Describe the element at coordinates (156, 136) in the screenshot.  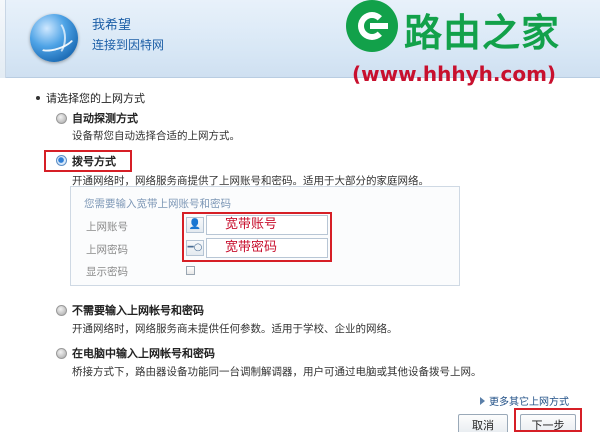
I see `option-auto-detect-desc: 设备帮您自动选择合适的上网方式。` at that location.